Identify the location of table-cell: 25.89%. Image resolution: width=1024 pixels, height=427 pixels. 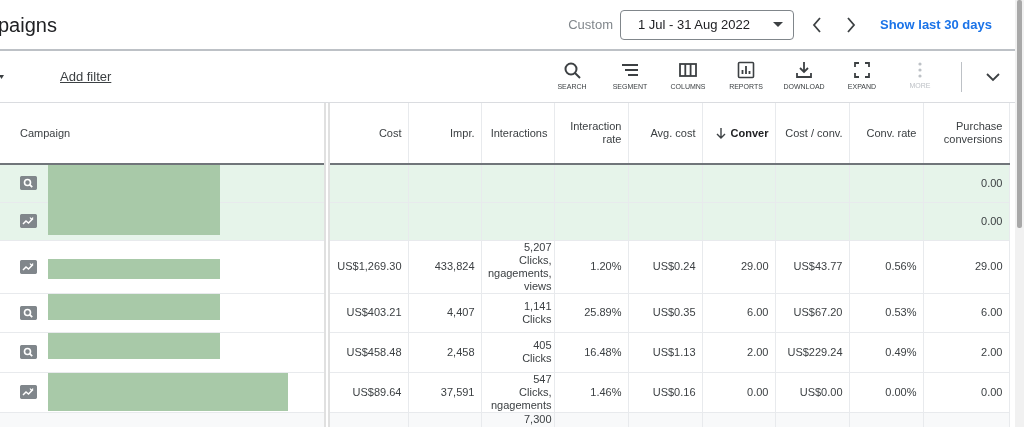
(603, 312).